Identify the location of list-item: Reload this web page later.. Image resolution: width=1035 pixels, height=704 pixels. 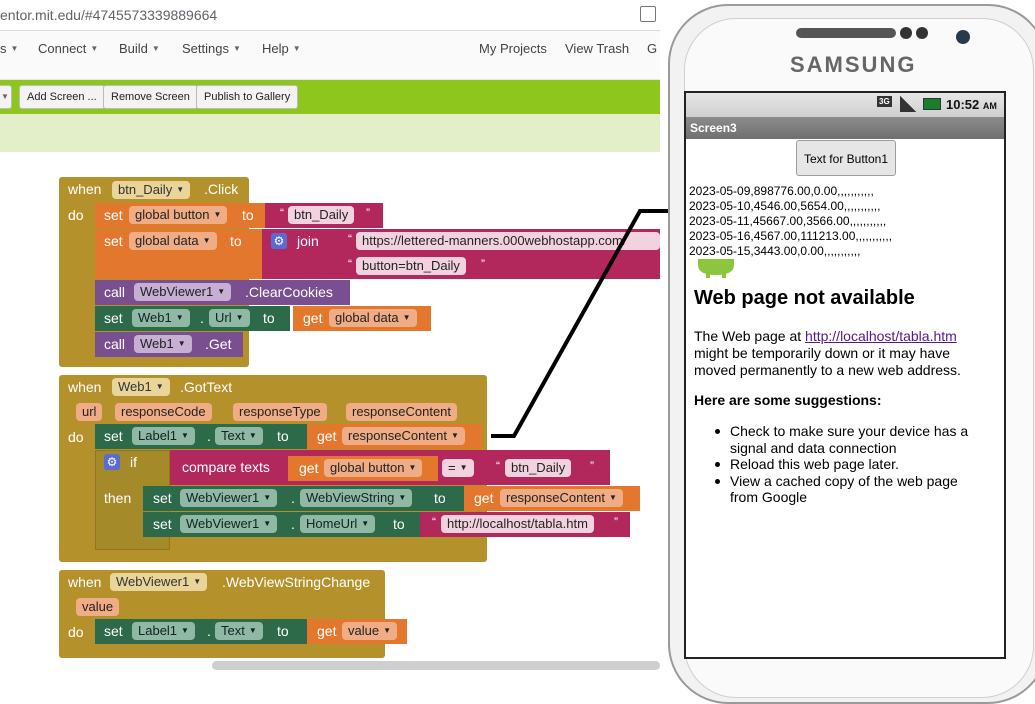
(847, 464).